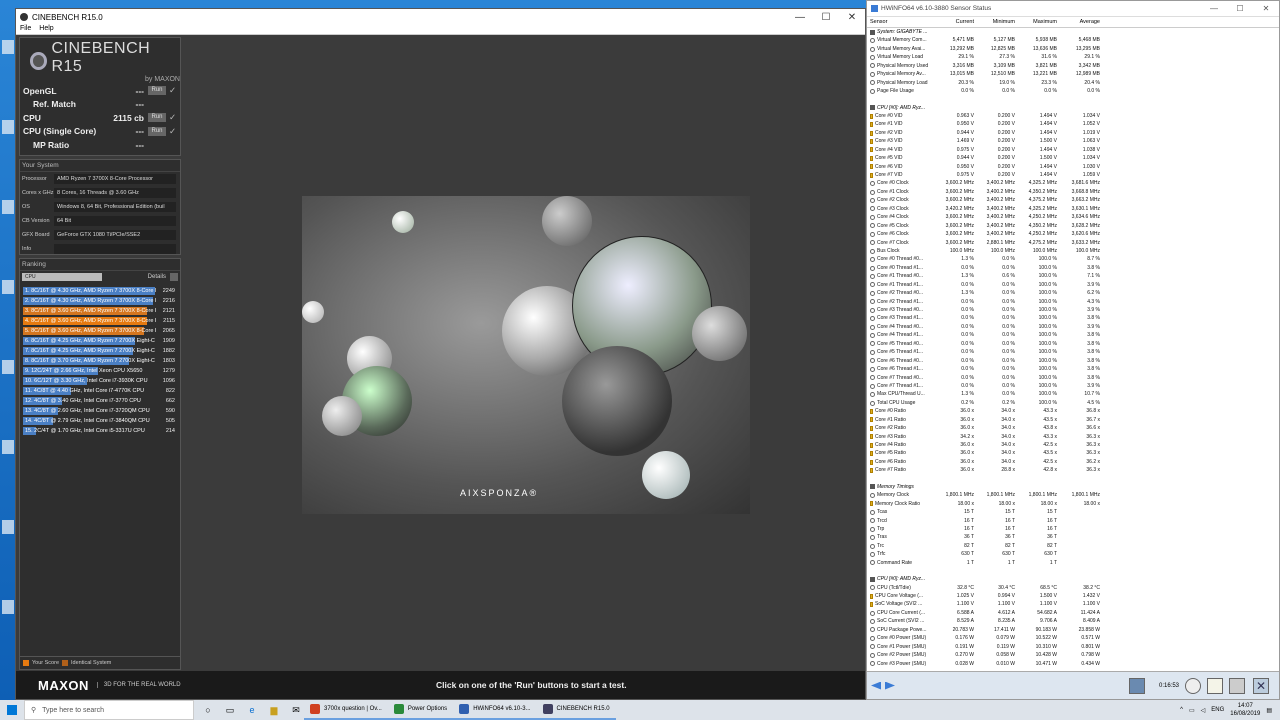 The height and width of the screenshot is (720, 1280). I want to click on sensor-row: Total CPU Usage 0.2 % 0.2 % 100.0 % 4.5 %, so click(1073, 403).